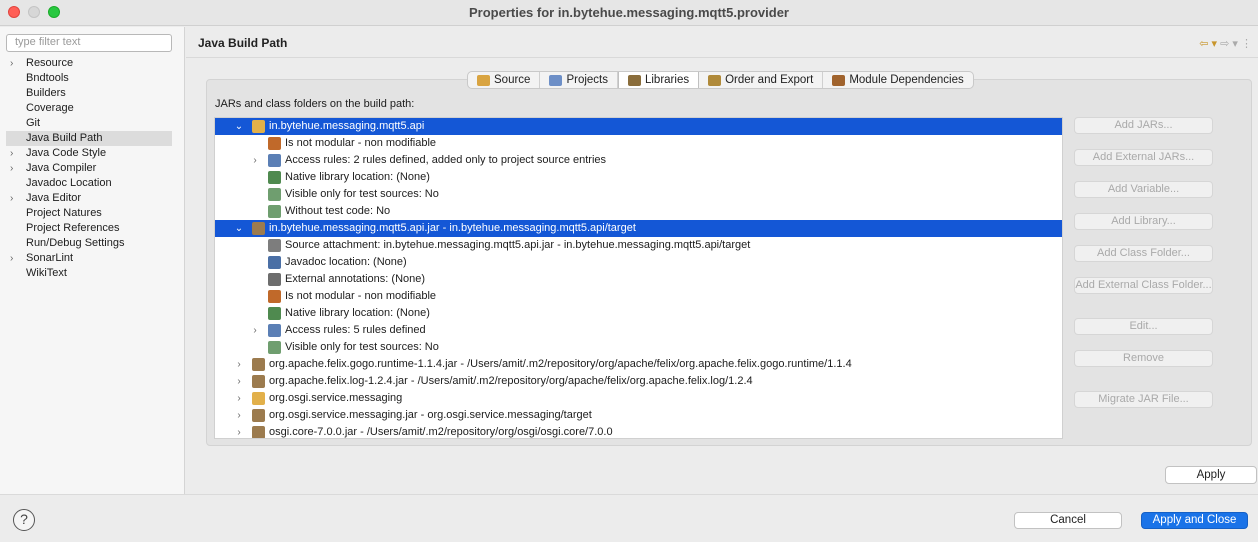 The image size is (1258, 542). Describe the element at coordinates (355, 330) in the screenshot. I see `tree-row-label: Access rules: 5 rules defined` at that location.